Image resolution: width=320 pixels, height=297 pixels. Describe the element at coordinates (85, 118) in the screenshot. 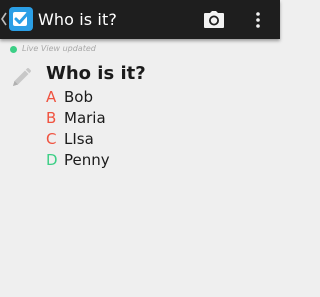

I see `answer-name: Maria` at that location.